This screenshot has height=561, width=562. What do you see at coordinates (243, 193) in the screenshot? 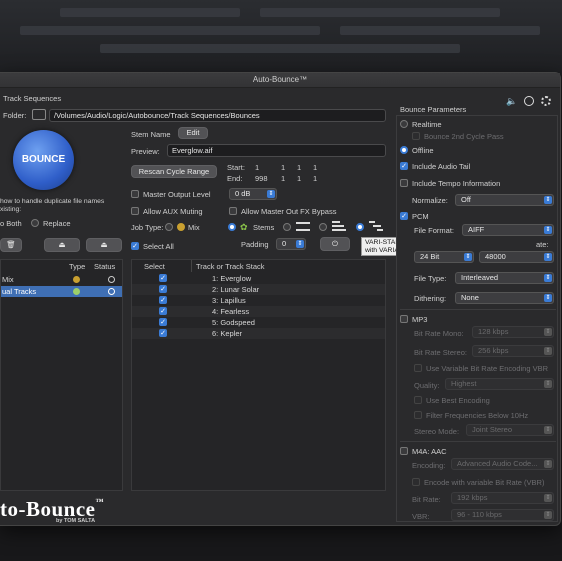
I see `master-output-level-value: 0 dB` at bounding box center [243, 193].